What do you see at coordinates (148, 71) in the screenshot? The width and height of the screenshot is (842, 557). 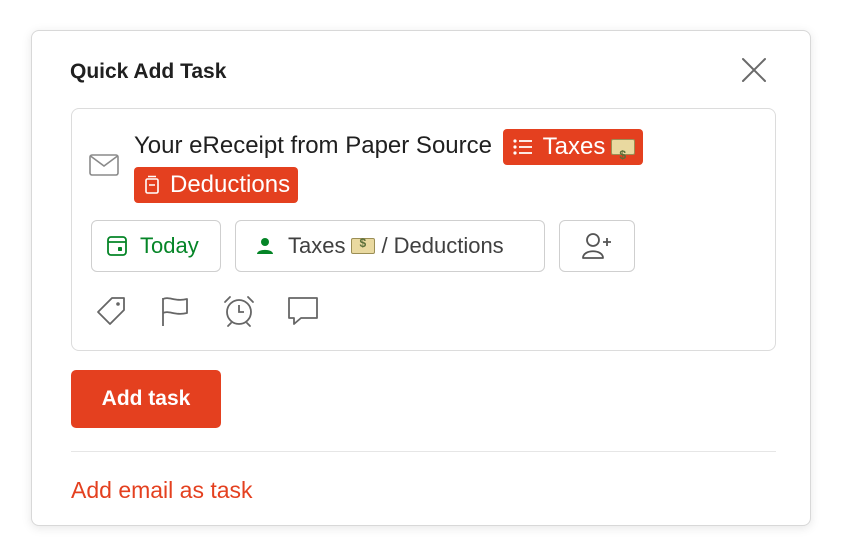 I see `dialog-title: Quick Add Task` at bounding box center [148, 71].